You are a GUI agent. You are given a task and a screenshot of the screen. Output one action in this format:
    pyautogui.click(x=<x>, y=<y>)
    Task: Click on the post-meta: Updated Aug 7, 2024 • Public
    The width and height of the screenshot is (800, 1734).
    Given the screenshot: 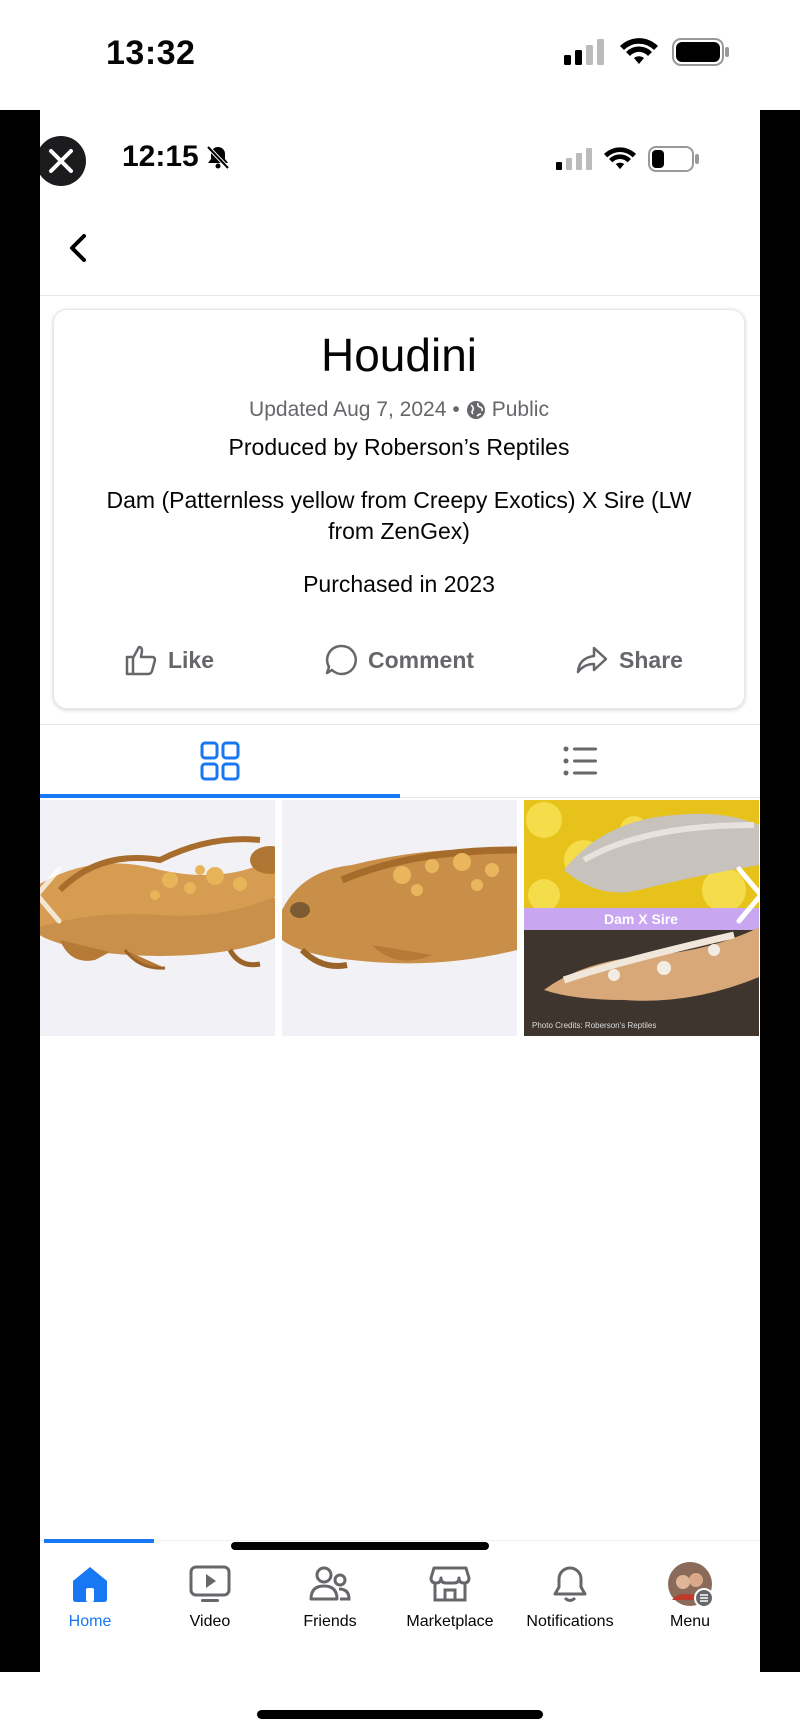 What is the action you would take?
    pyautogui.click(x=399, y=410)
    